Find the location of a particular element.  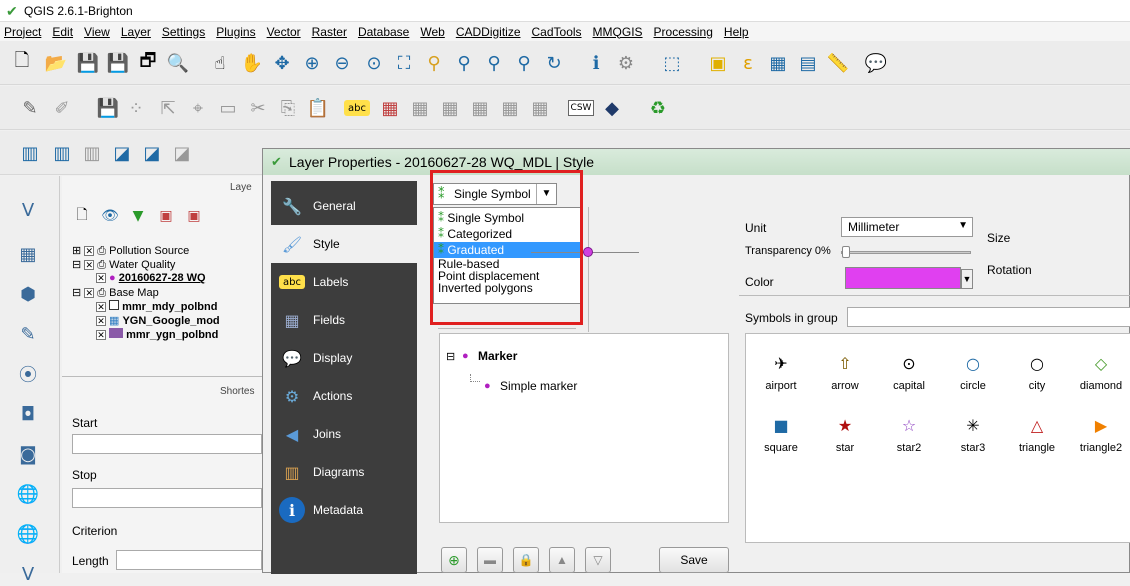

pan-to-selection-icon: ✥ is located at coordinates (282, 63).